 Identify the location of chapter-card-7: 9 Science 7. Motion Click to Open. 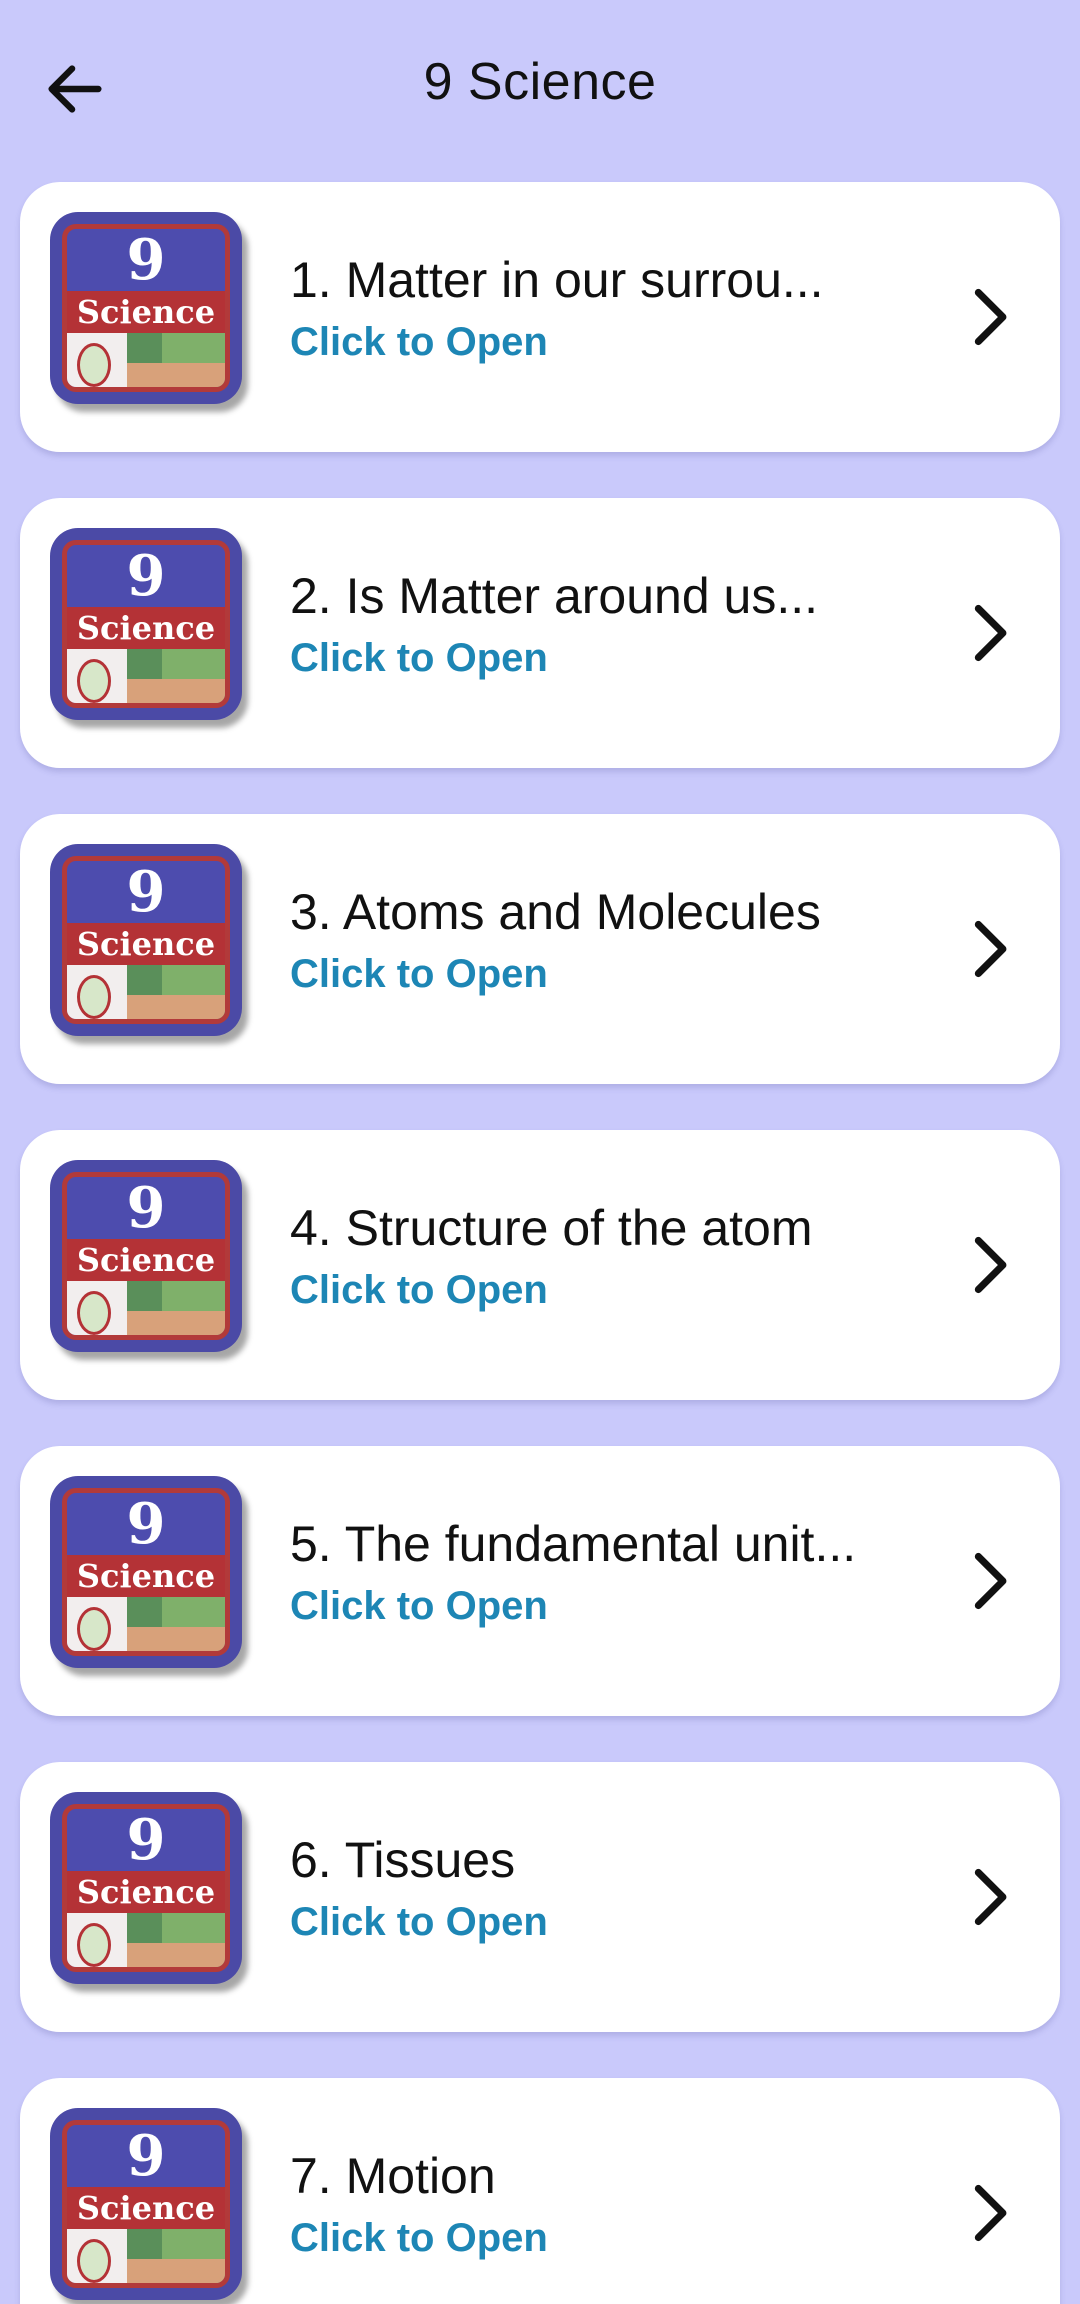
(540, 2191).